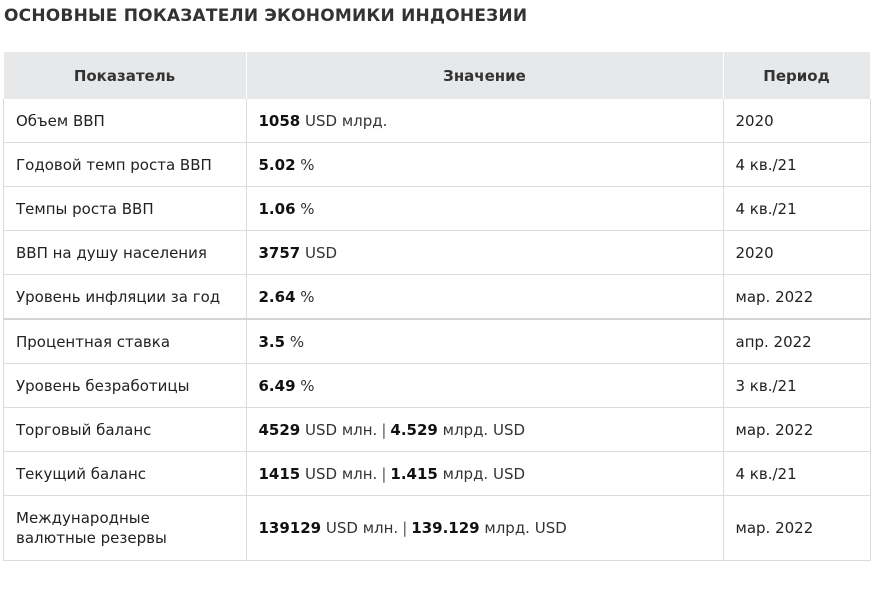 This screenshot has height=605, width=878. Describe the element at coordinates (272, 341) in the screenshot. I see `value-number: 3.5` at that location.